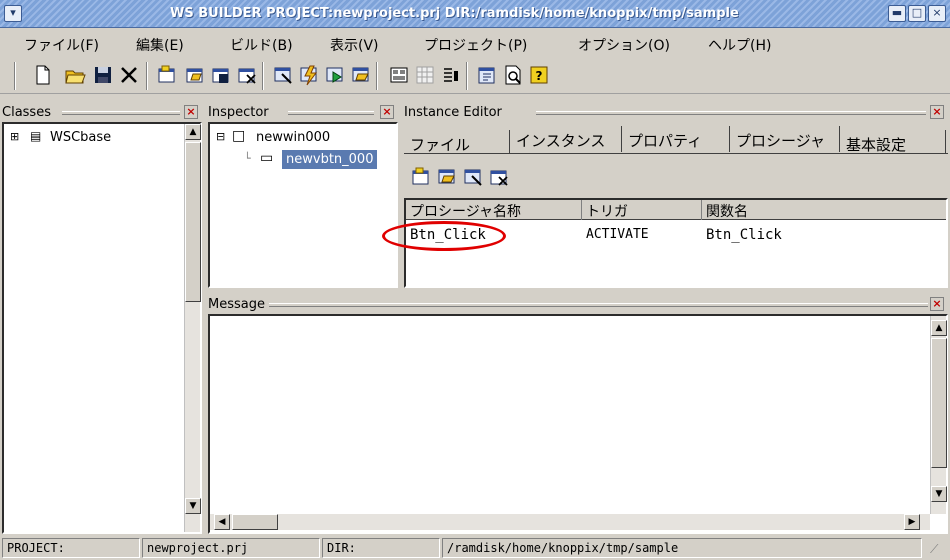 Image resolution: width=950 pixels, height=560 pixels. I want to click on new-window-icon, so click(167, 75).